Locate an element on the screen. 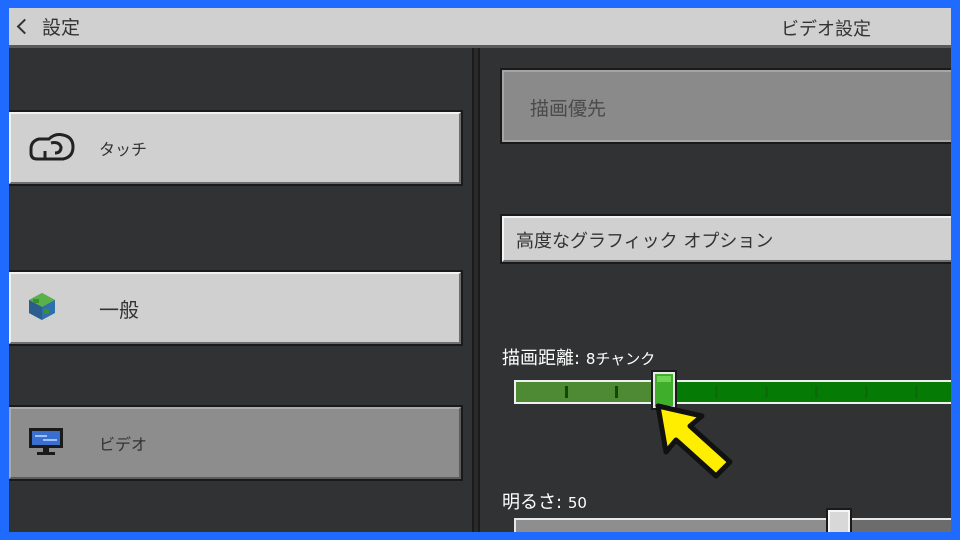  brightness-title: 明るさ: is located at coordinates (532, 502).